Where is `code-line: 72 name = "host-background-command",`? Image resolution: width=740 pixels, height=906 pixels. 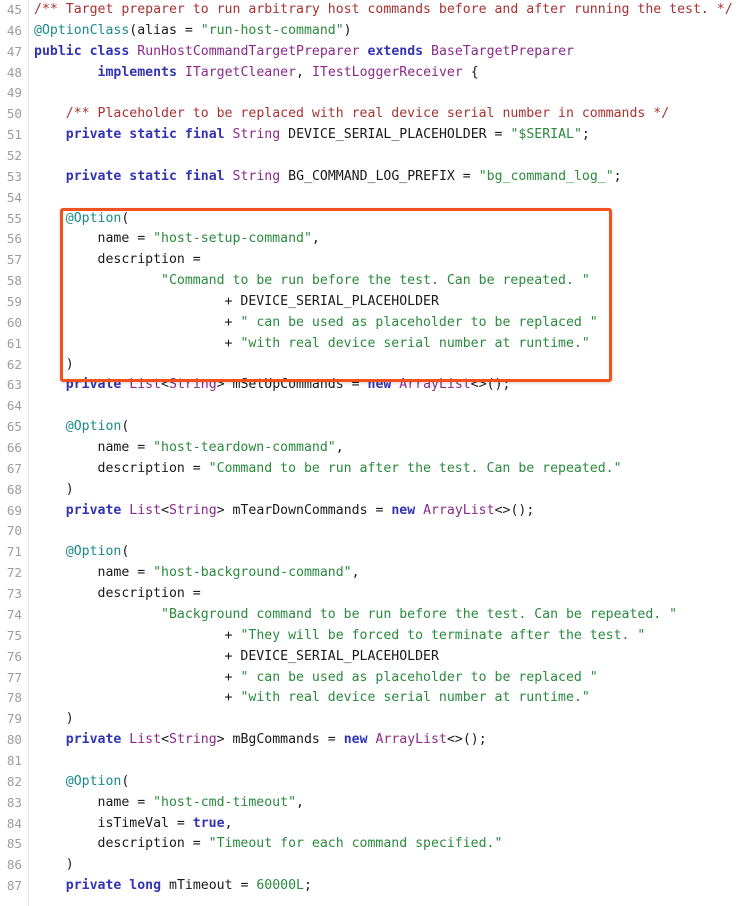 code-line: 72 name = "host-background-command", is located at coordinates (370, 573).